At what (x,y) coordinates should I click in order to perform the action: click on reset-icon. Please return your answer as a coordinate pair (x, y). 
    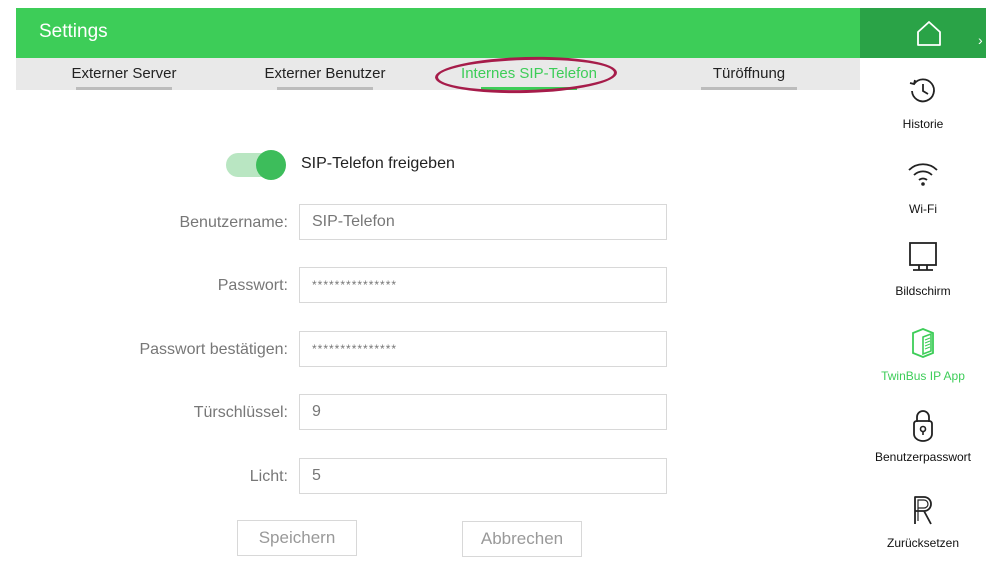
    Looking at the image, I should click on (923, 510).